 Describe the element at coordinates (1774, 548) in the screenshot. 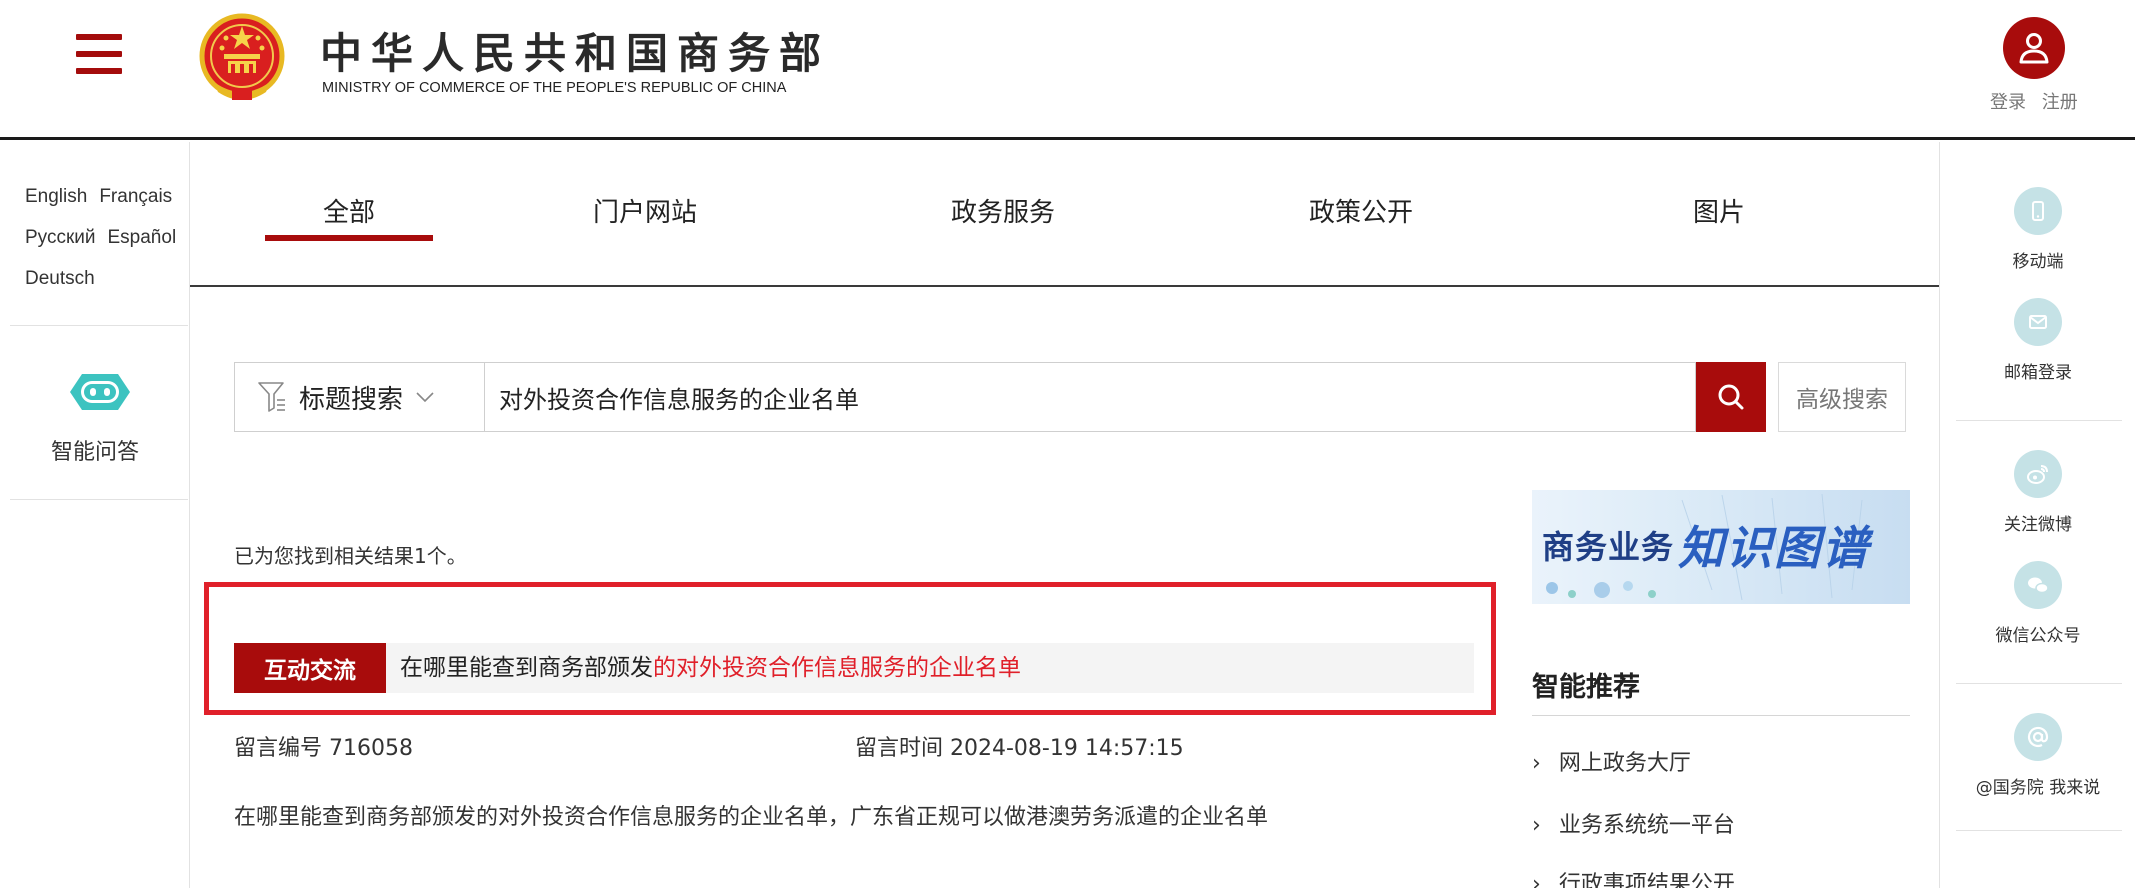

I see `banner-text-b: 知识图谱` at that location.